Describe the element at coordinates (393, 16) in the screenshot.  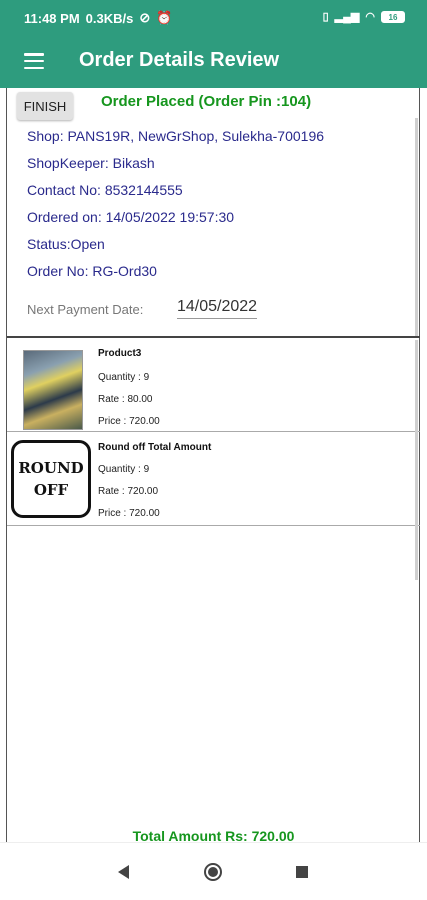
I see `battery-icon: 16` at that location.